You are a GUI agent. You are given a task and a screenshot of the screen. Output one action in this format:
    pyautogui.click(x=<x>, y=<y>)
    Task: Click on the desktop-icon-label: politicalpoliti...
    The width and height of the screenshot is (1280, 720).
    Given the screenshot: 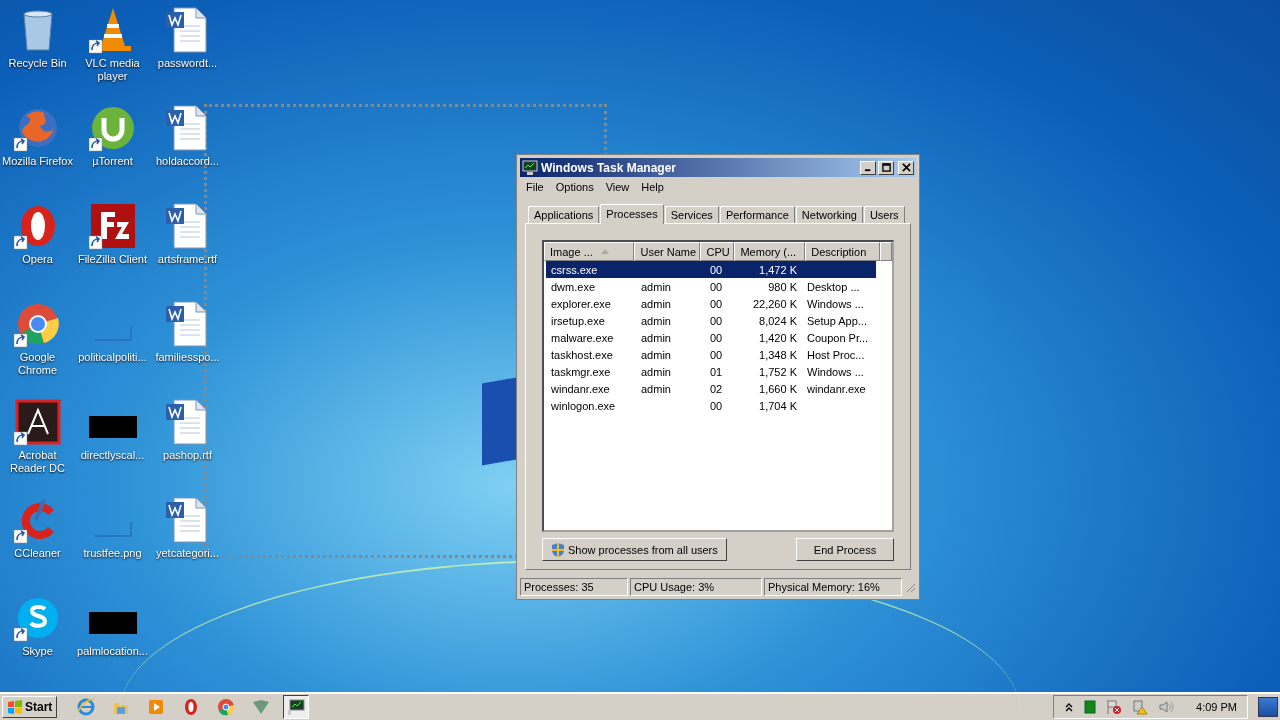 What is the action you would take?
    pyautogui.click(x=112, y=357)
    